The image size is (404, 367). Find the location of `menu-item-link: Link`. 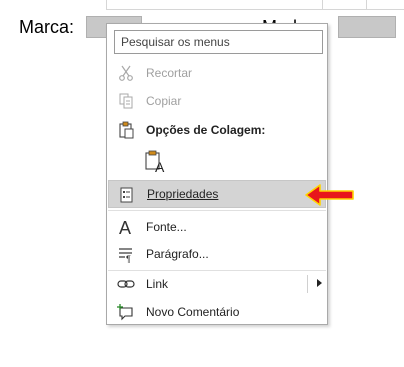

menu-item-link: Link is located at coordinates (217, 284).